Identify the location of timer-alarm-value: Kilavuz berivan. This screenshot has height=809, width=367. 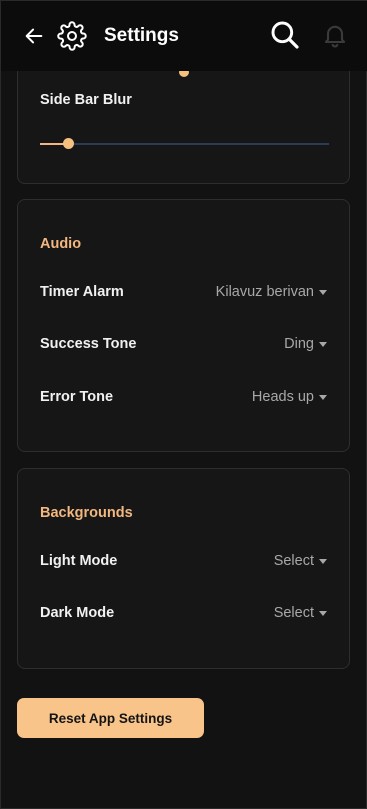
(264, 292).